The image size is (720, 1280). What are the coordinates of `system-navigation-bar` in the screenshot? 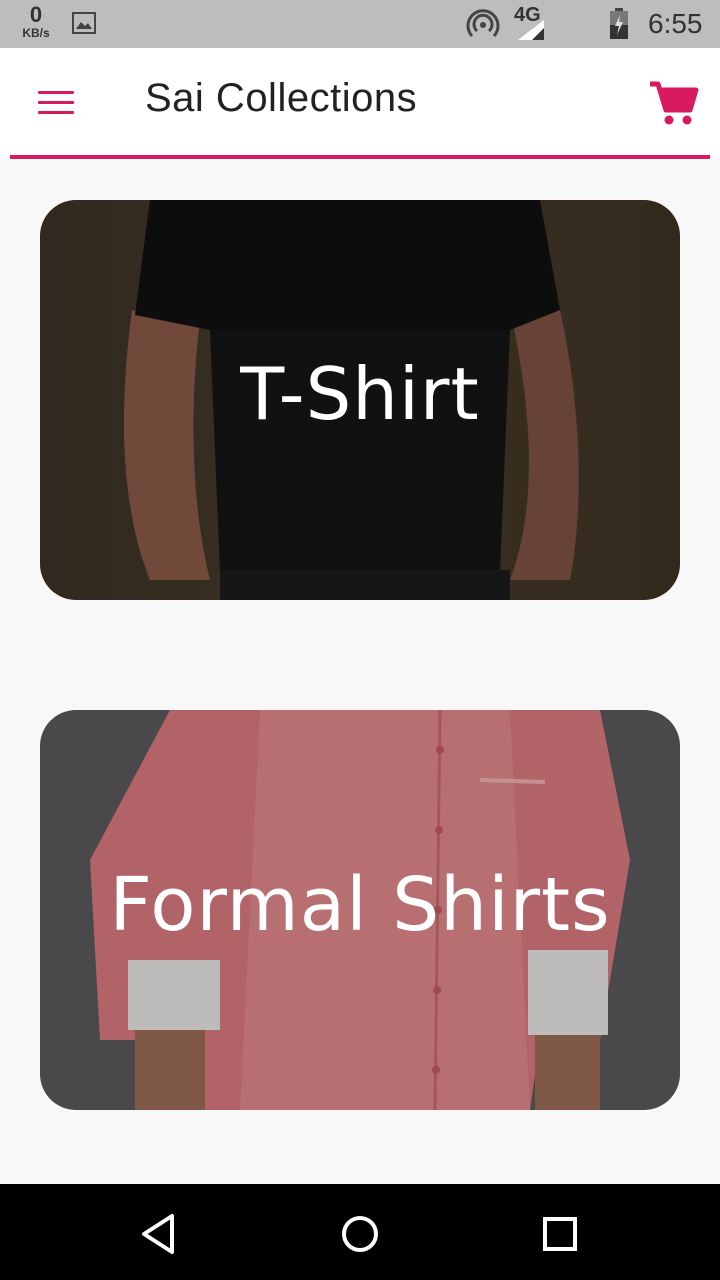 It's located at (360, 1232).